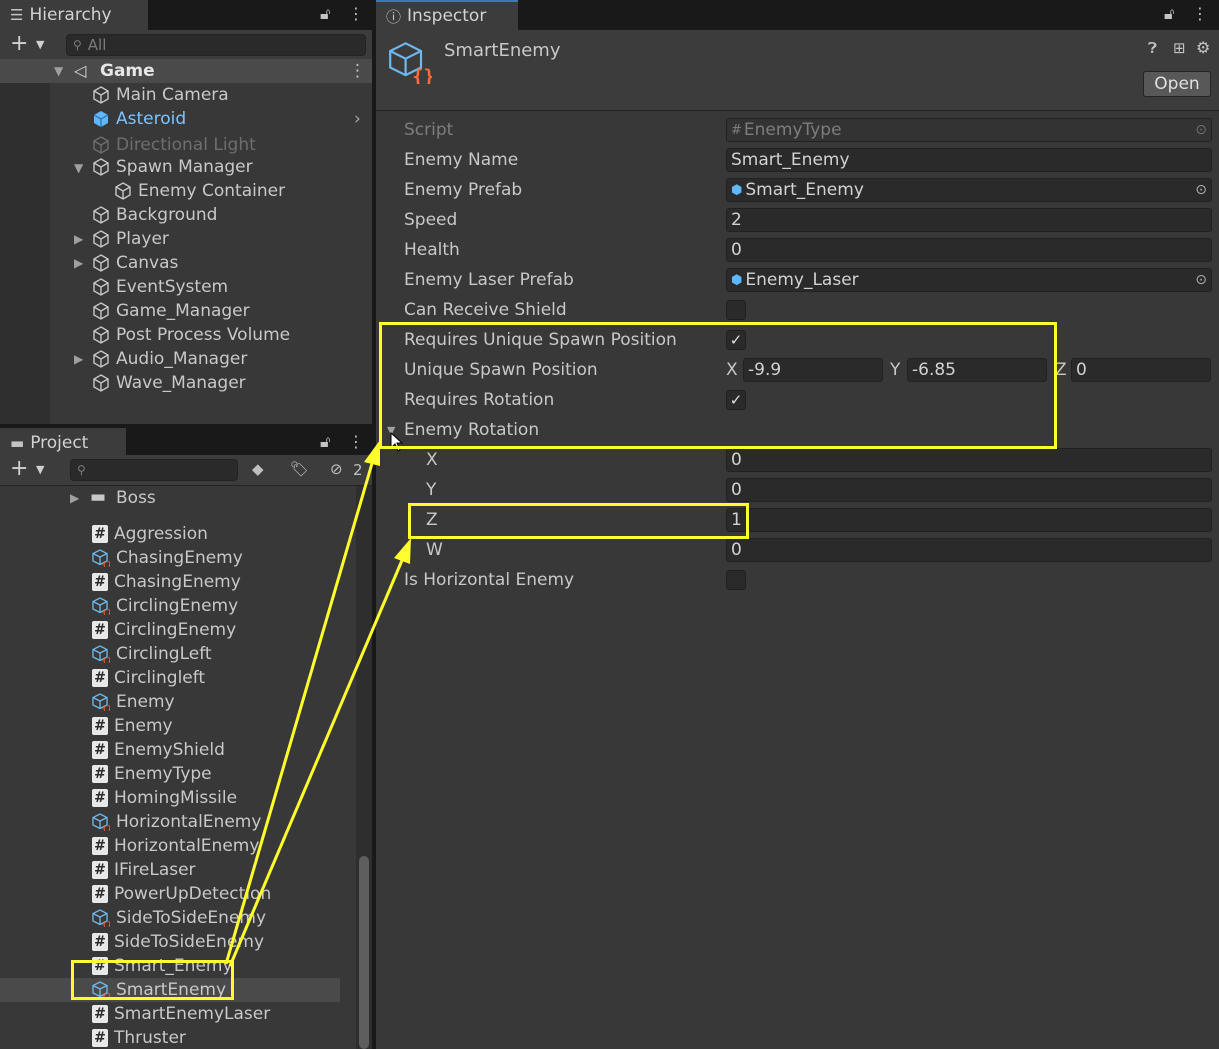 This screenshot has width=1219, height=1049. Describe the element at coordinates (1177, 84) in the screenshot. I see `open-button: Open` at that location.